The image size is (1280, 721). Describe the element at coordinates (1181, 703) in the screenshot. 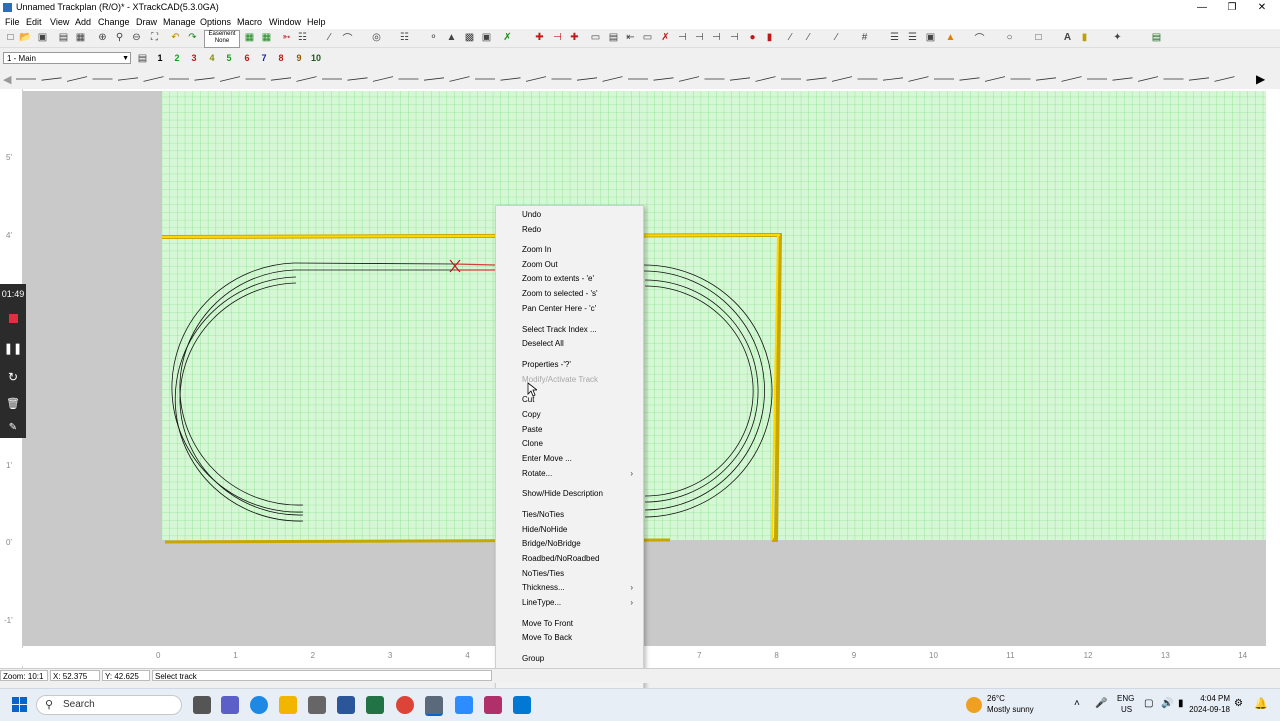

I see `battery-icon: ▮` at that location.